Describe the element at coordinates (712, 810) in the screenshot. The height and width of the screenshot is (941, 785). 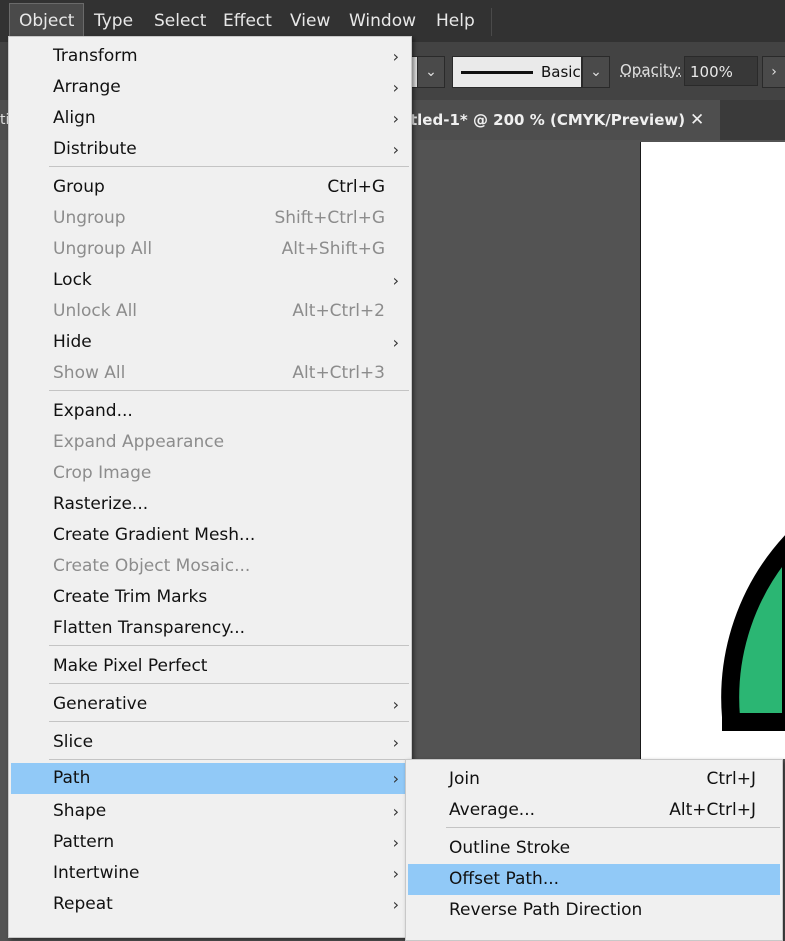
I see `menu-item-shortcut: Alt+Ctrl+J` at that location.